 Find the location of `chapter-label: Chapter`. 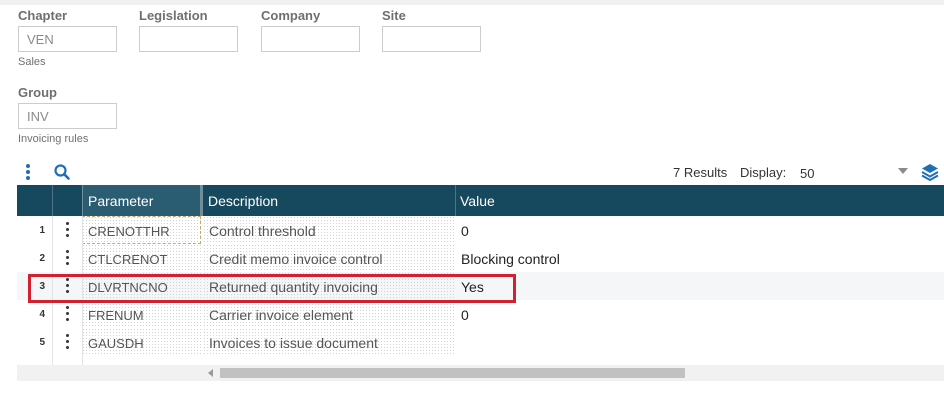

chapter-label: Chapter is located at coordinates (43, 15).